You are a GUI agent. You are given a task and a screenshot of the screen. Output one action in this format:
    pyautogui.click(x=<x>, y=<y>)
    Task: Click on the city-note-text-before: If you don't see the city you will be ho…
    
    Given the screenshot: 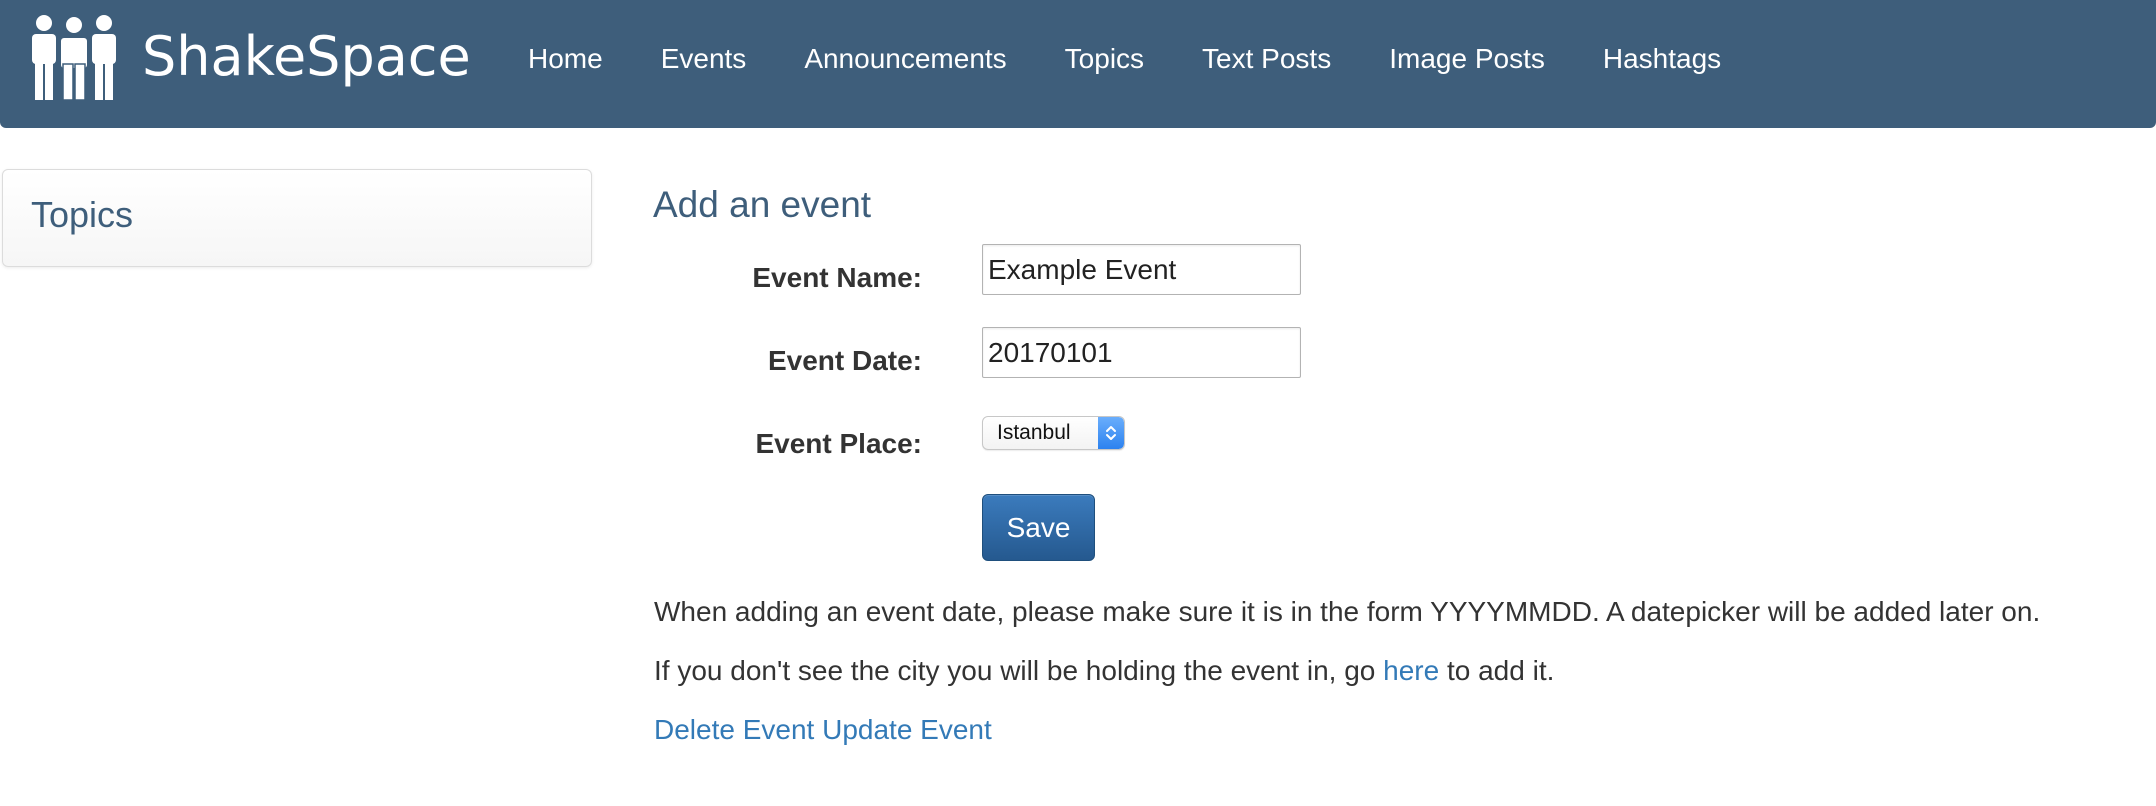 What is the action you would take?
    pyautogui.click(x=1019, y=670)
    